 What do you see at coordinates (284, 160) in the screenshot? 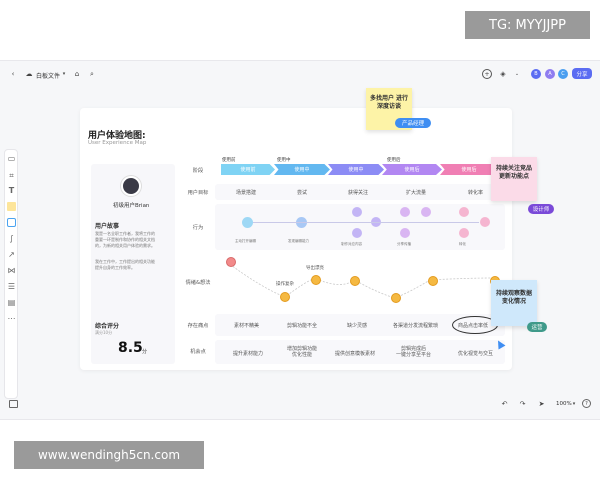
I see `stage-head: 使用中` at bounding box center [284, 160].